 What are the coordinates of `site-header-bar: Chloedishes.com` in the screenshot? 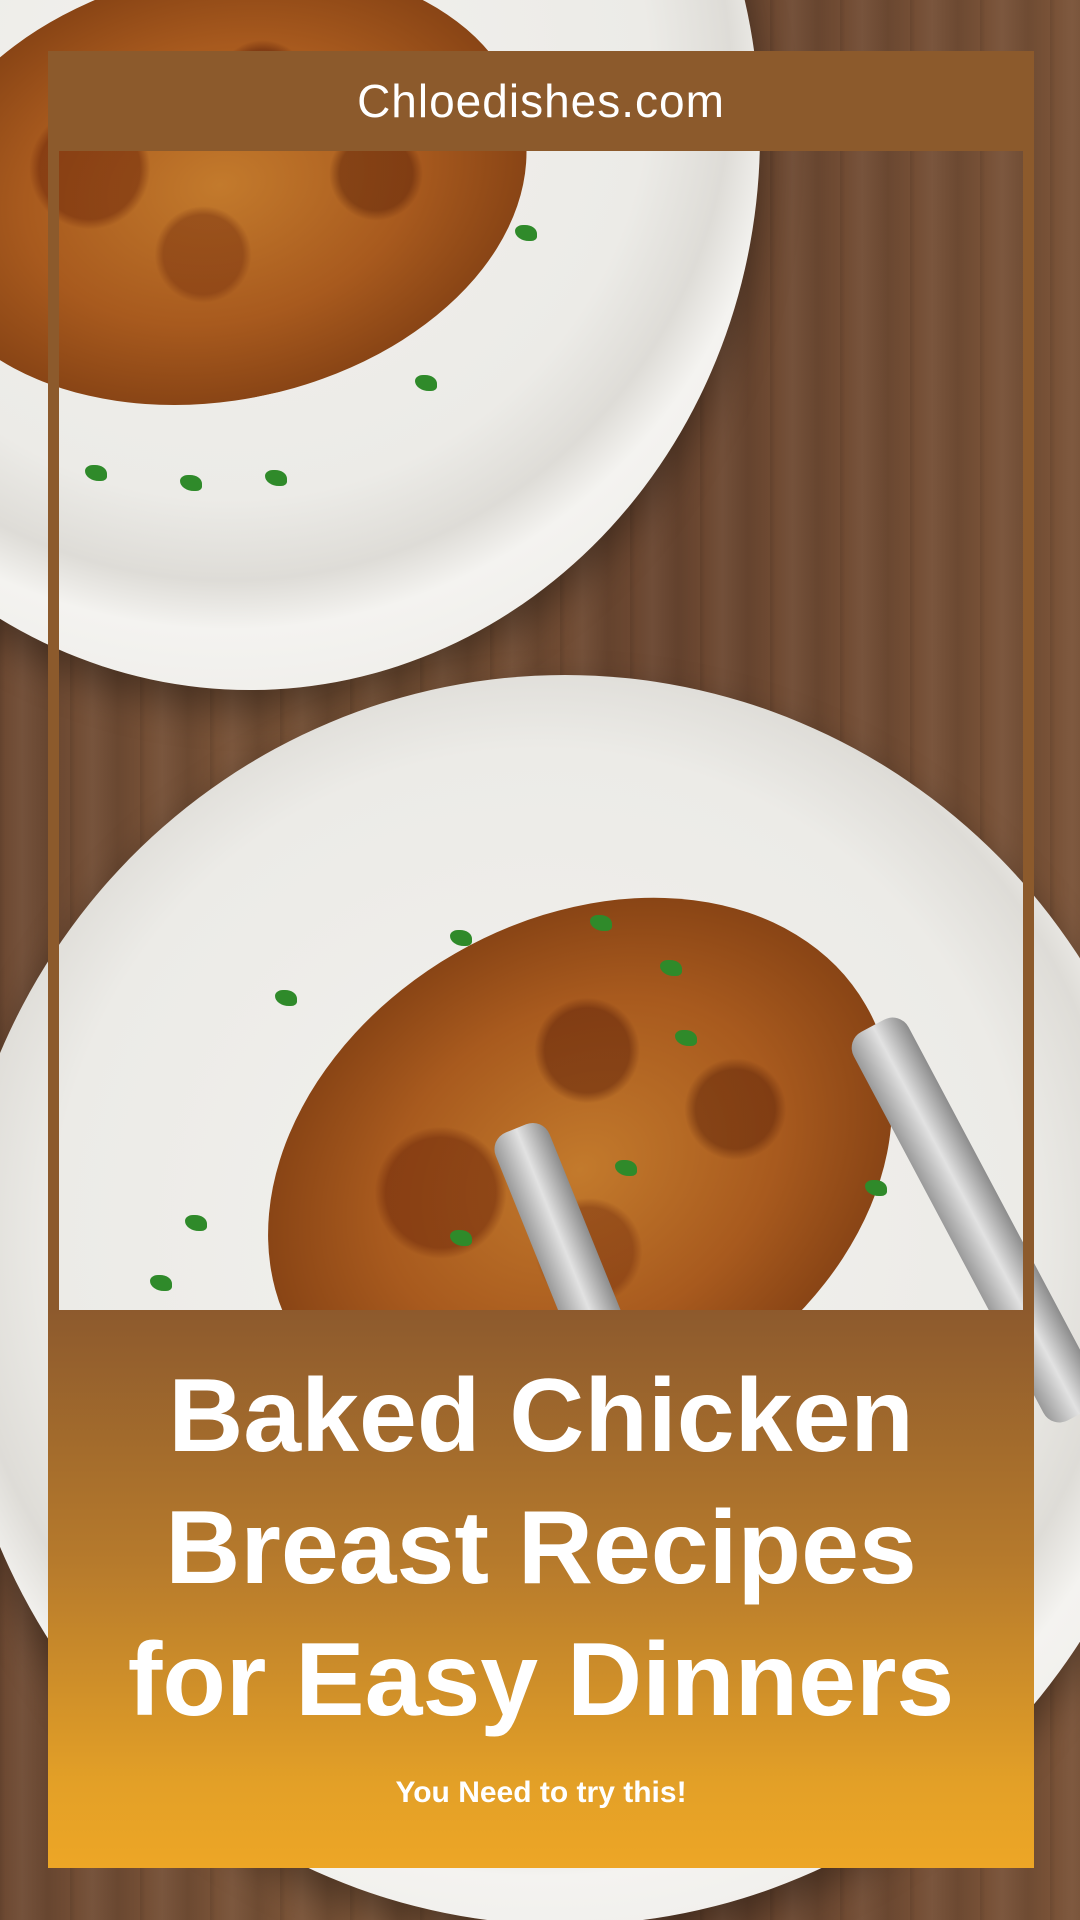 It's located at (541, 101).